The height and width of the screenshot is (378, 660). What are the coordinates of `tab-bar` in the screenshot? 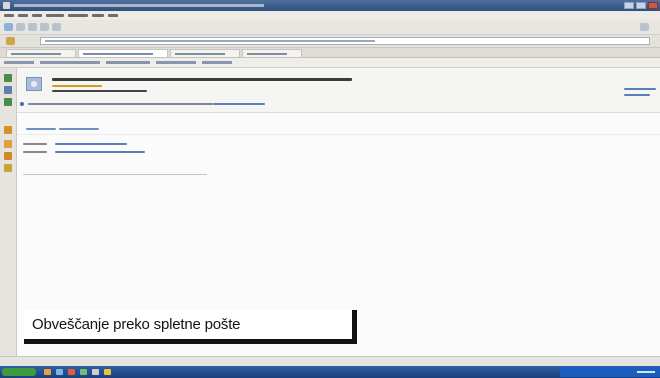 It's located at (330, 53).